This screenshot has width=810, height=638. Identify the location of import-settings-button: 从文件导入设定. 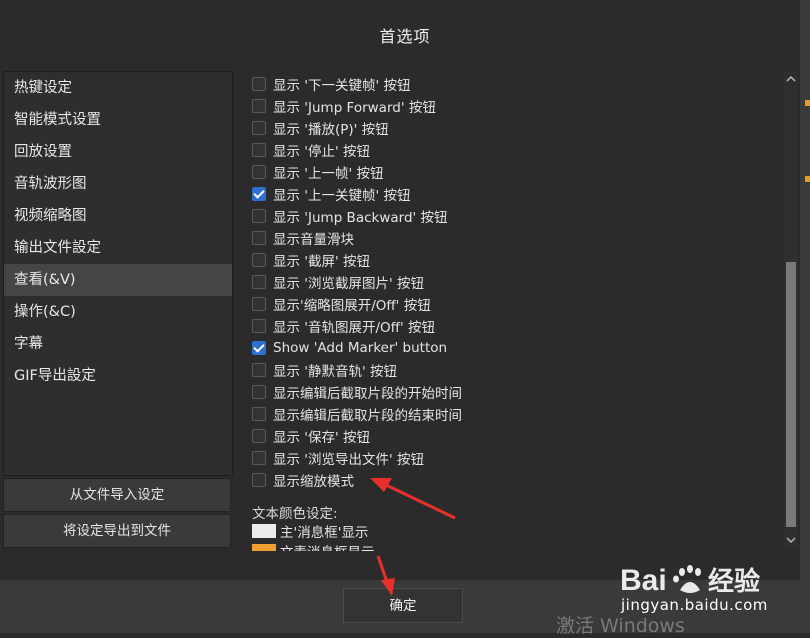
(117, 495).